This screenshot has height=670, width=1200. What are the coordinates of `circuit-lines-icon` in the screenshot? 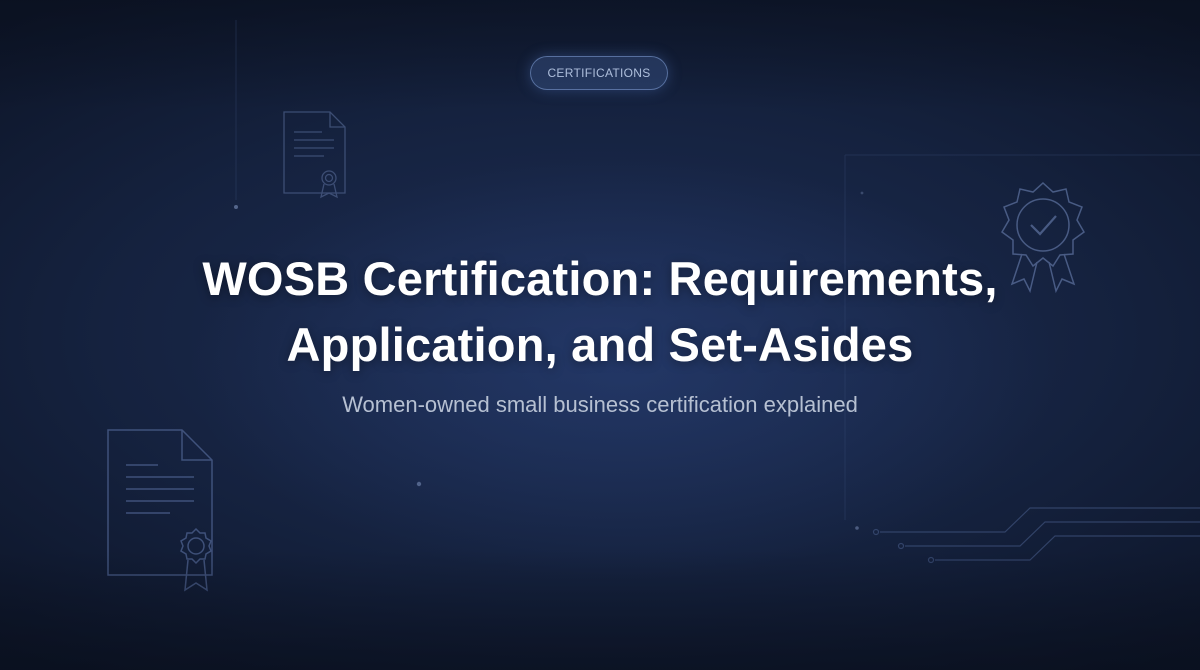 It's located at (1036, 535).